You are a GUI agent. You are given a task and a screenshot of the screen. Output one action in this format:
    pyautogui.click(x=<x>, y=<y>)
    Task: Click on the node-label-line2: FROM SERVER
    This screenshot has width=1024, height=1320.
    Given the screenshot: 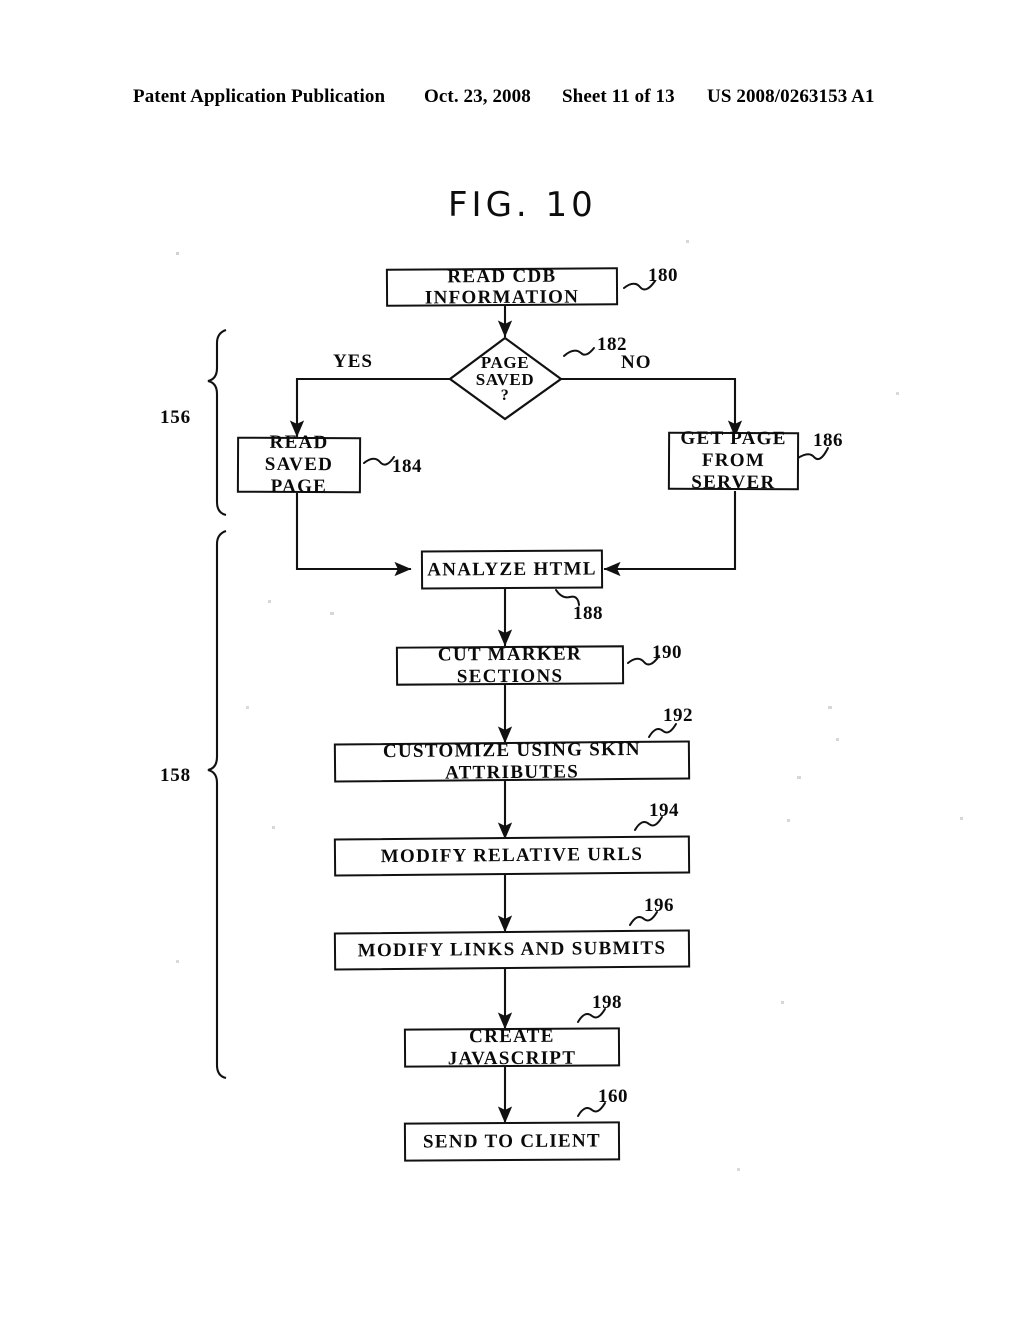 What is the action you would take?
    pyautogui.click(x=733, y=471)
    